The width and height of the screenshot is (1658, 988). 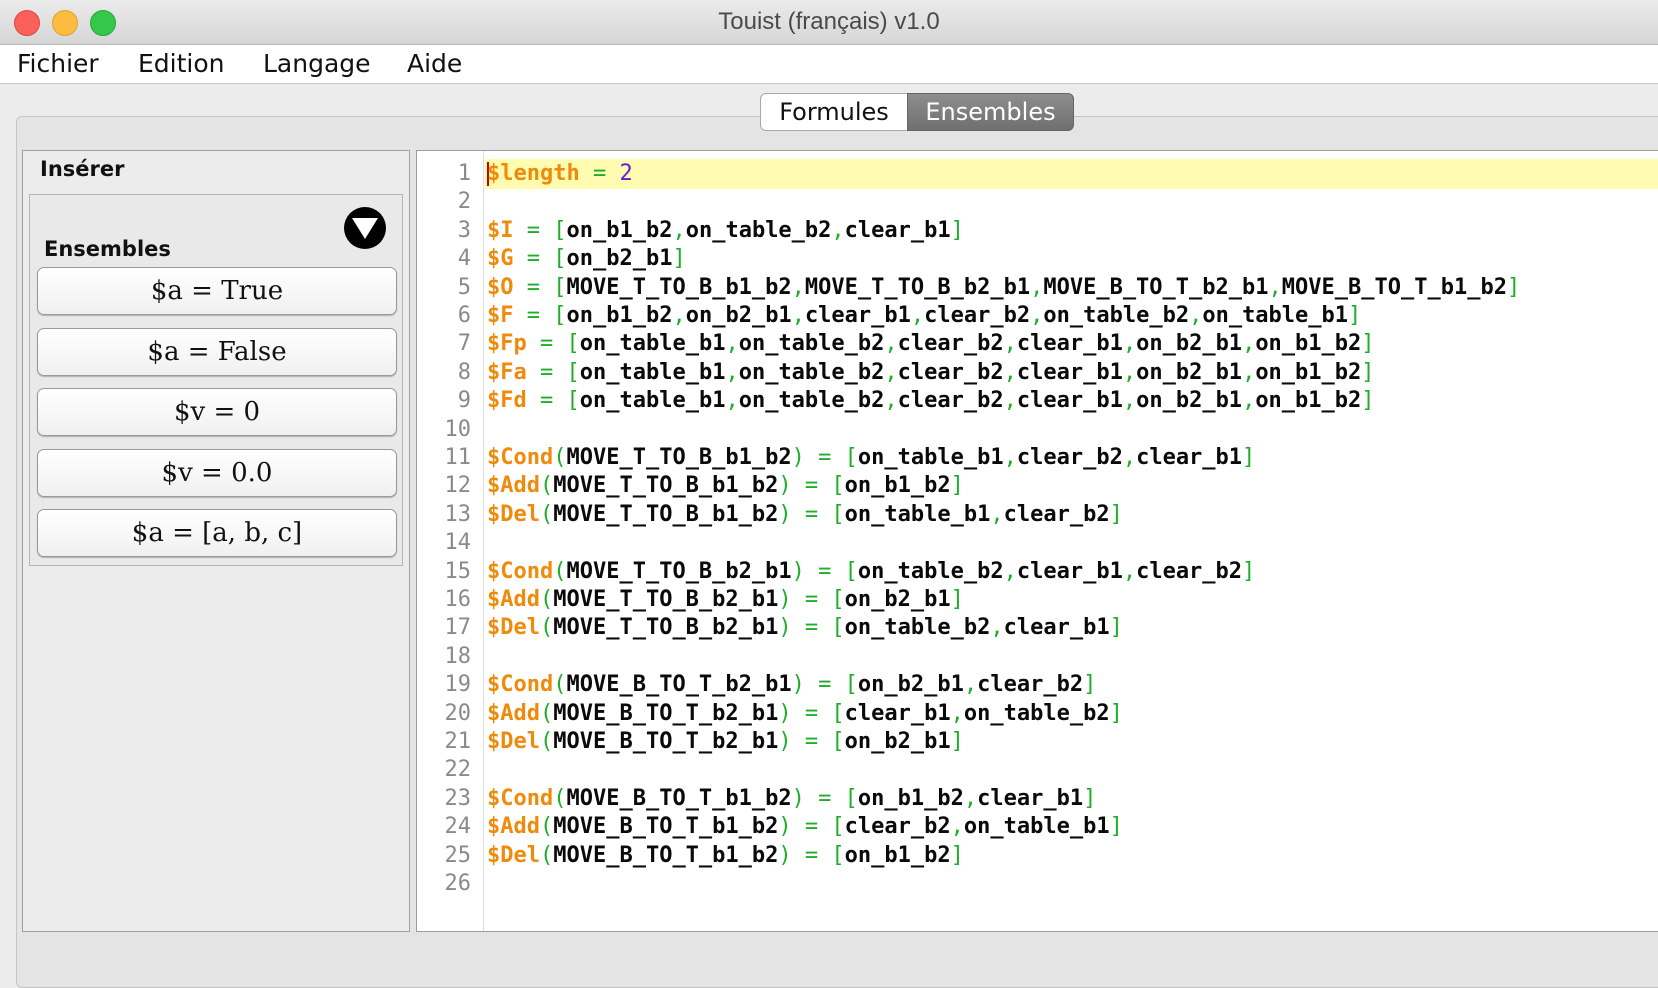 What do you see at coordinates (560, 174) in the screenshot?
I see `code-line: $length = 2` at bounding box center [560, 174].